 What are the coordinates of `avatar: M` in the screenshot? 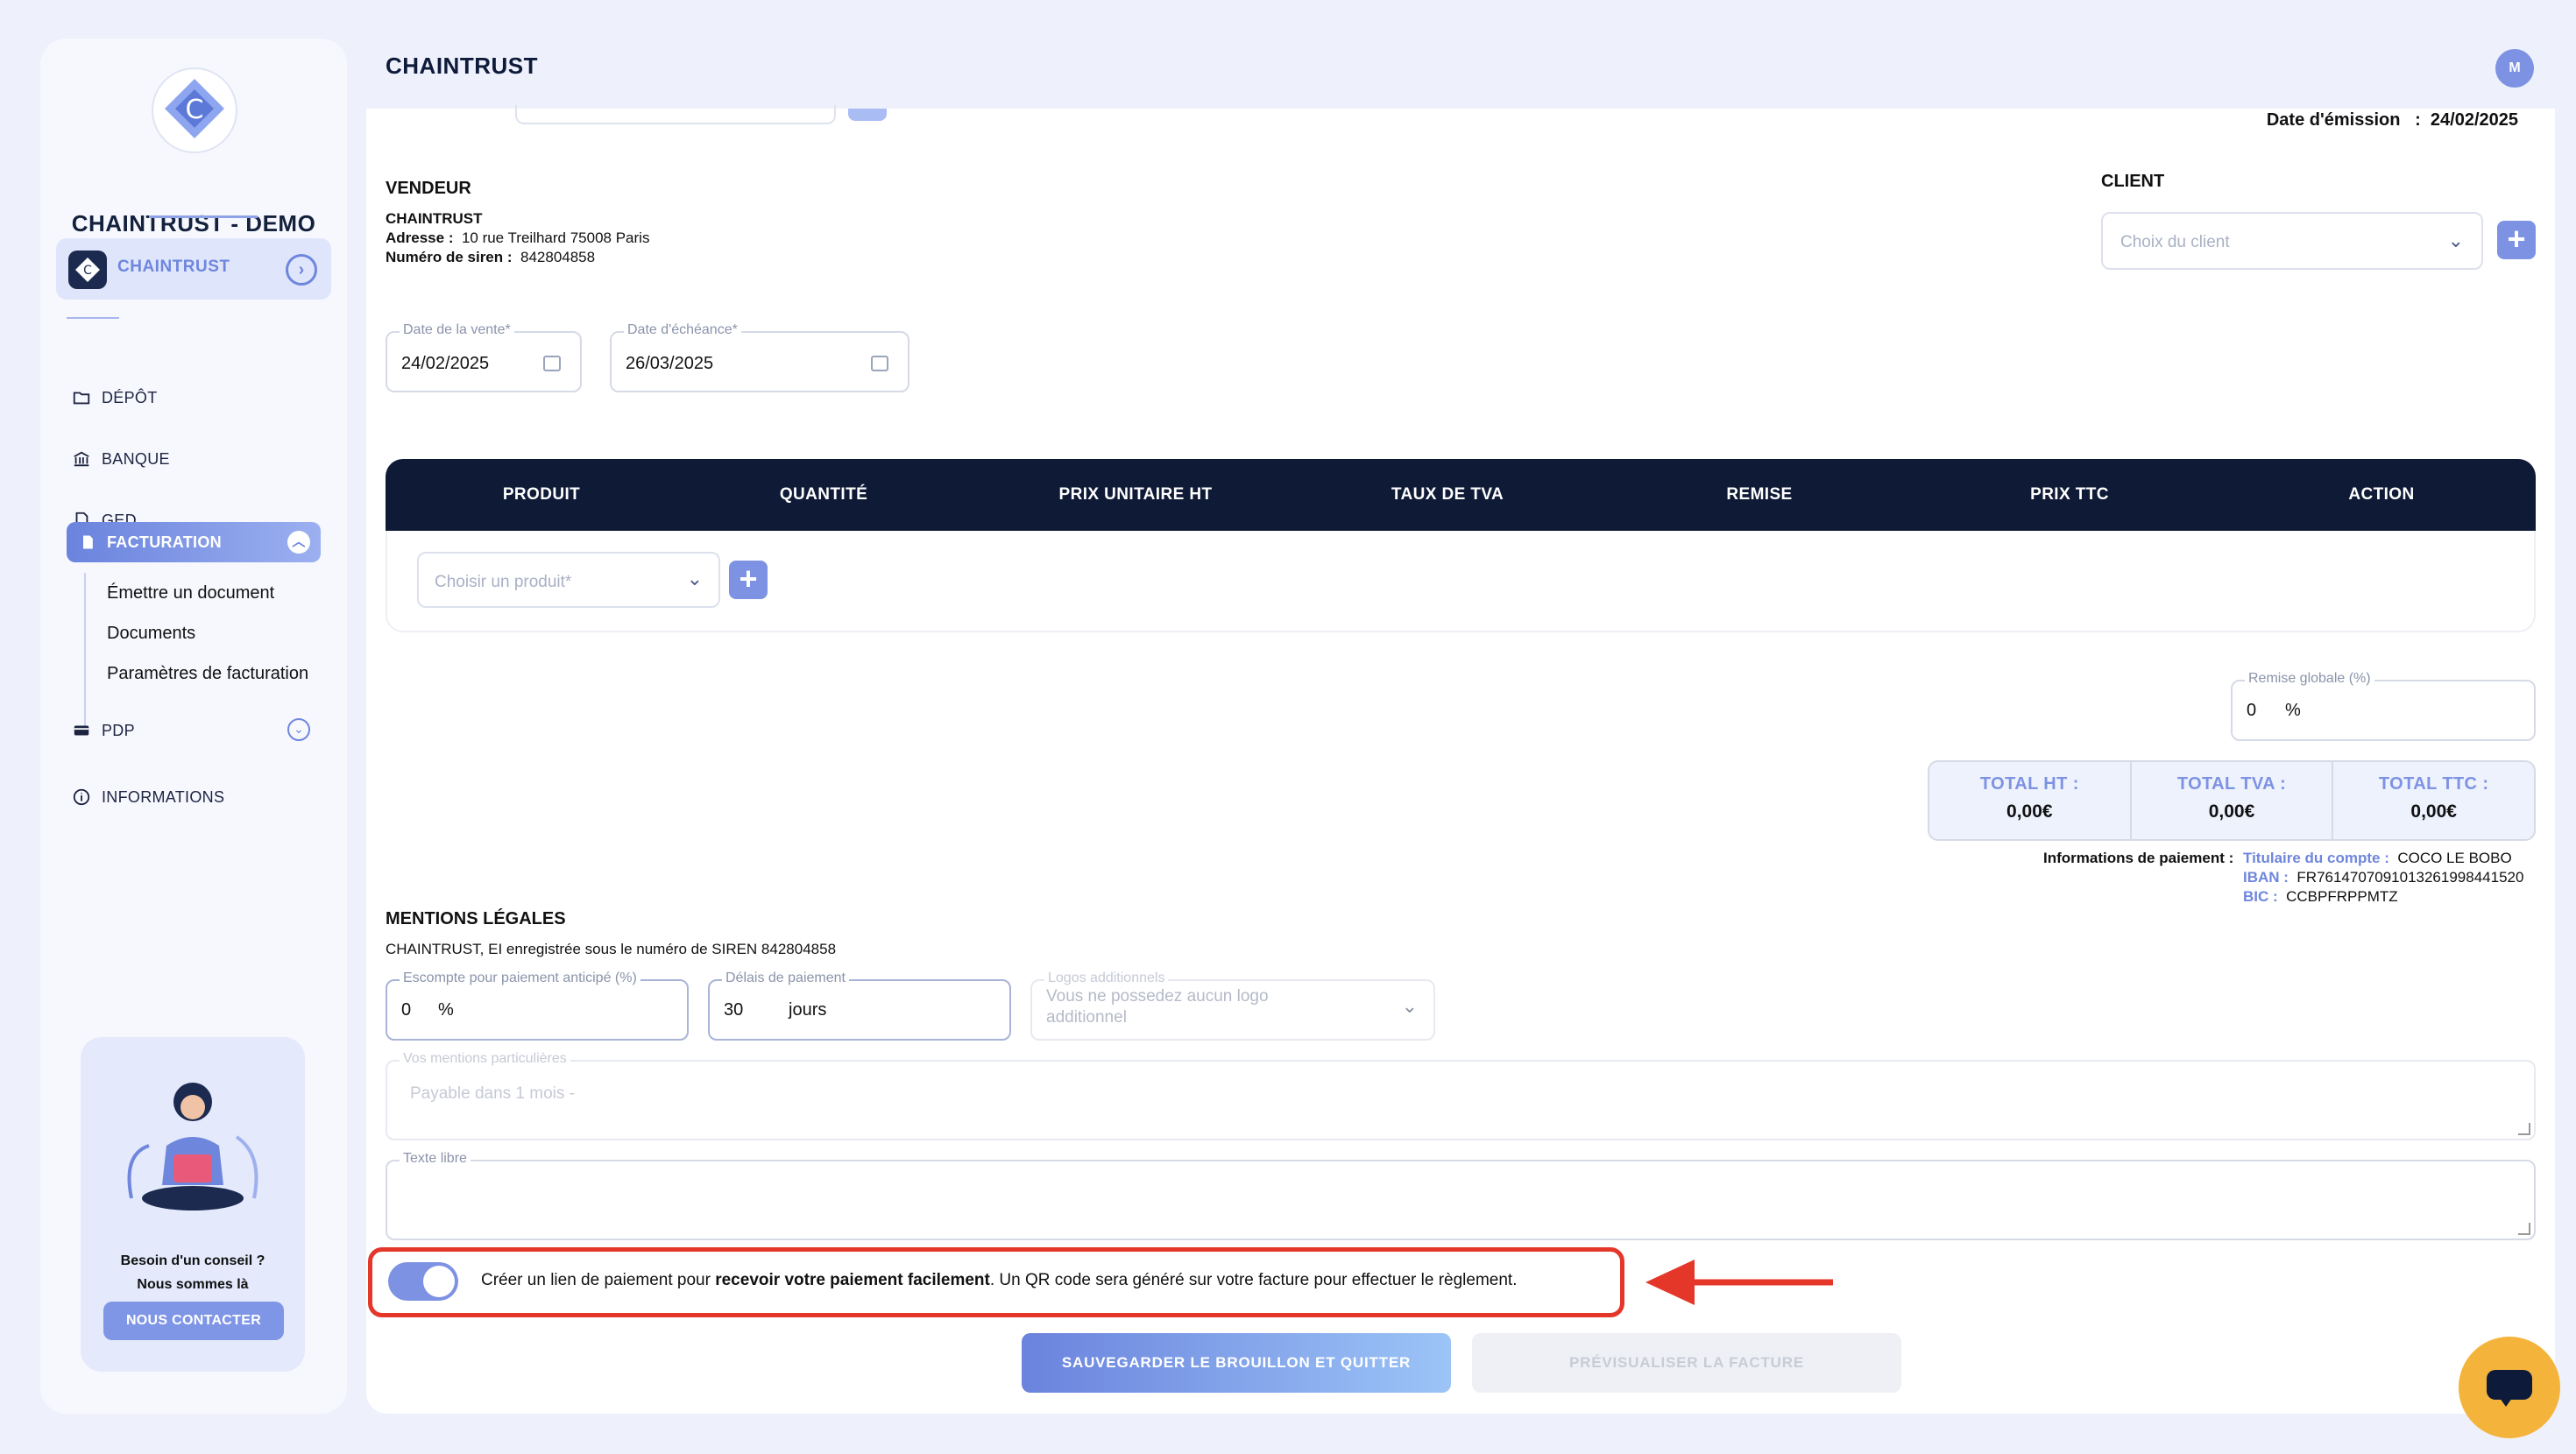 It's located at (2514, 68).